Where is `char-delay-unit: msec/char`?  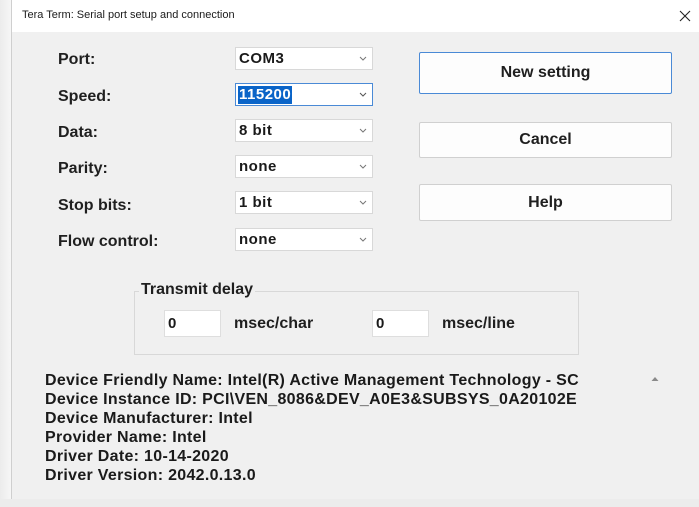
char-delay-unit: msec/char is located at coordinates (274, 323).